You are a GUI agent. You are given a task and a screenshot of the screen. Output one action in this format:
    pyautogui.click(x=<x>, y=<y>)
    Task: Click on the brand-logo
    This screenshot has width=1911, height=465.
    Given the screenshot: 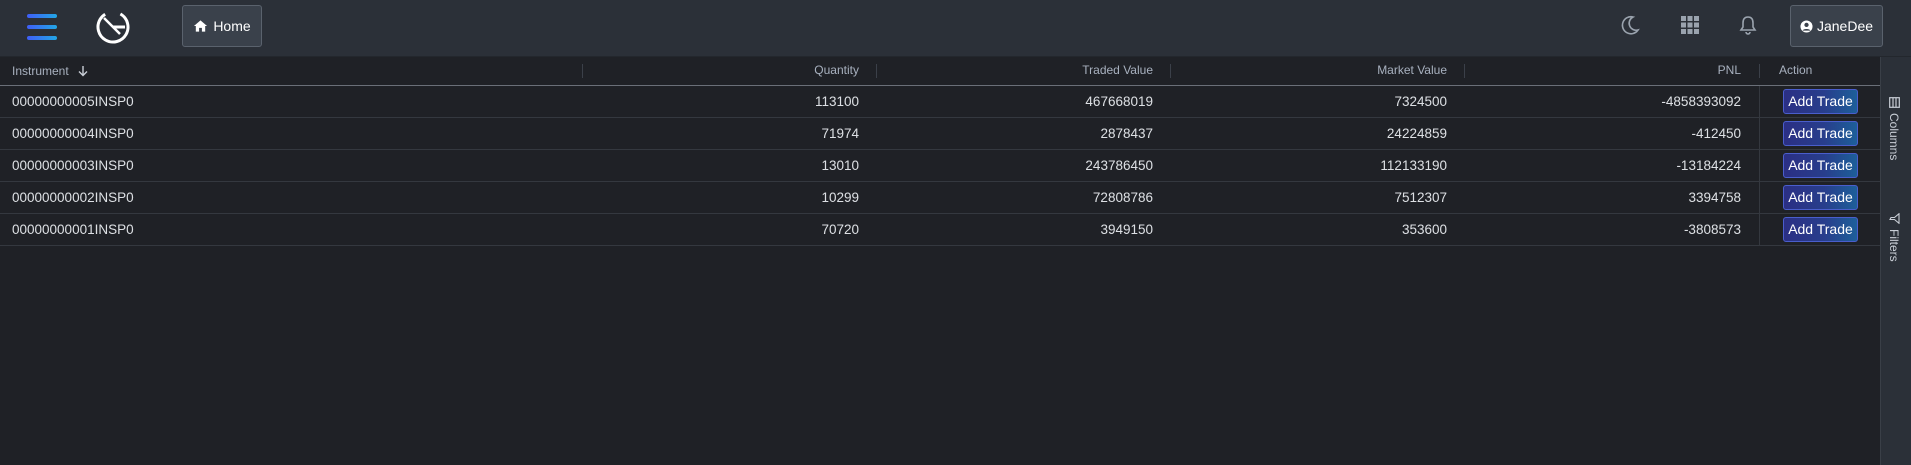 What is the action you would take?
    pyautogui.click(x=113, y=27)
    